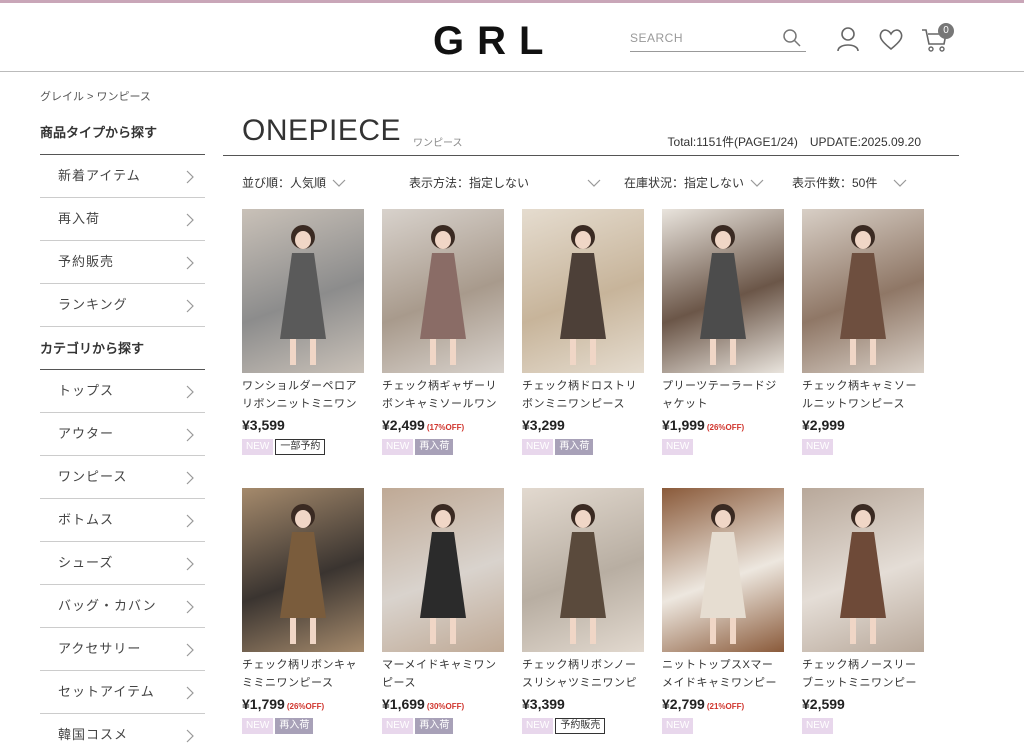  I want to click on search-input, so click(700, 38).